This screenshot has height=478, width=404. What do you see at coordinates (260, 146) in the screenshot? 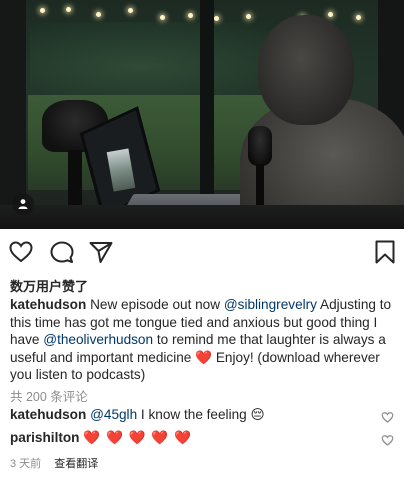
I see `microphone` at bounding box center [260, 146].